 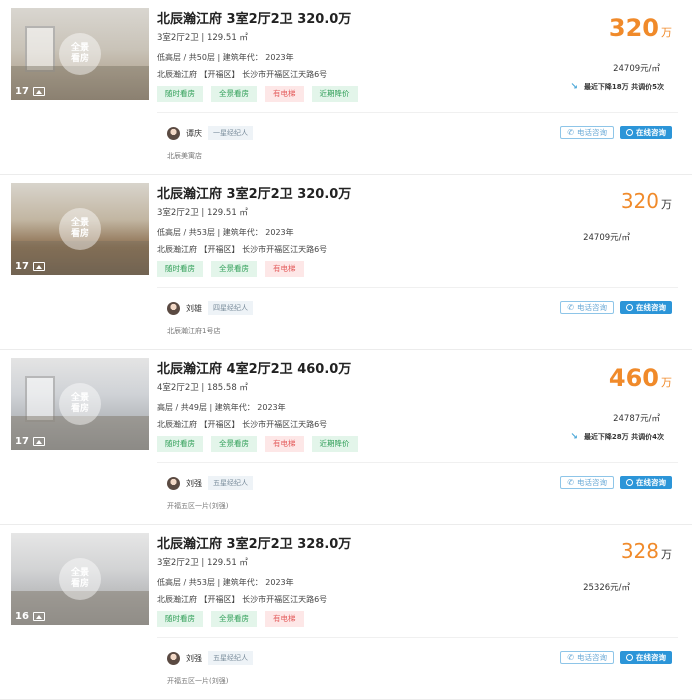 I want to click on price-drop-info: ↘ 最近下降18万 共调价5次, so click(x=617, y=87).